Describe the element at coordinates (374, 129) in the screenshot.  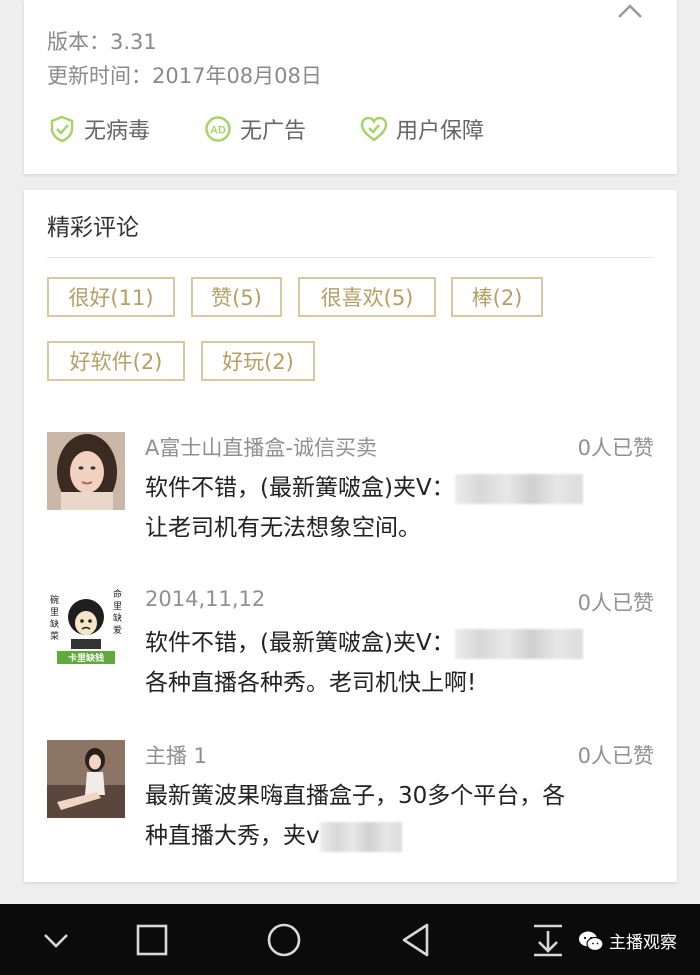
I see `heart-guarantee-icon` at that location.